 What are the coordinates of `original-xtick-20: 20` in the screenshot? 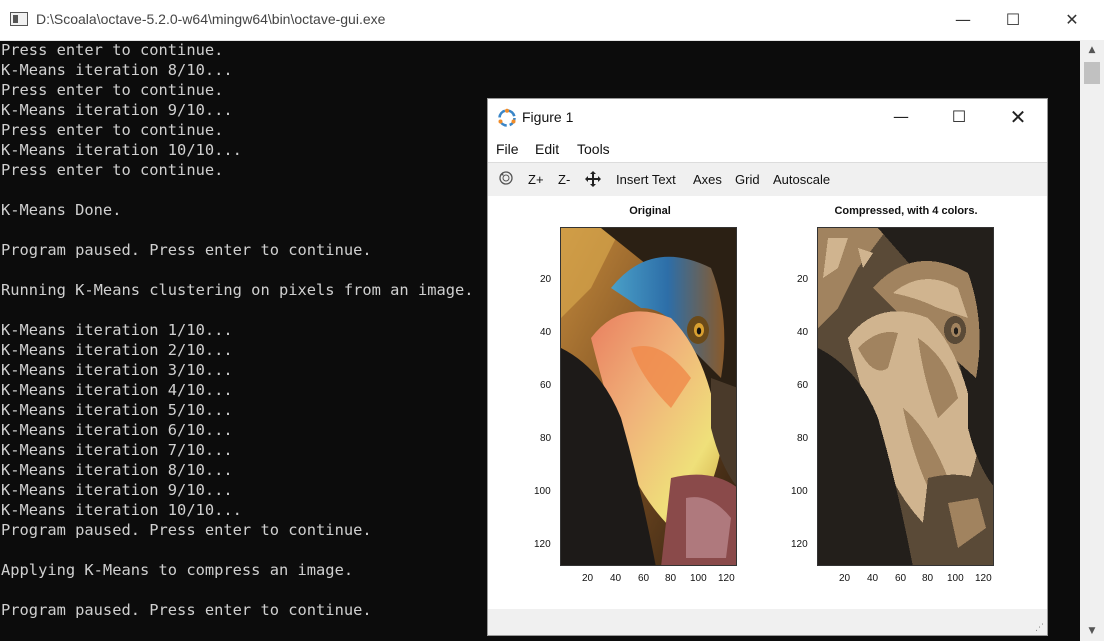 It's located at (588, 578).